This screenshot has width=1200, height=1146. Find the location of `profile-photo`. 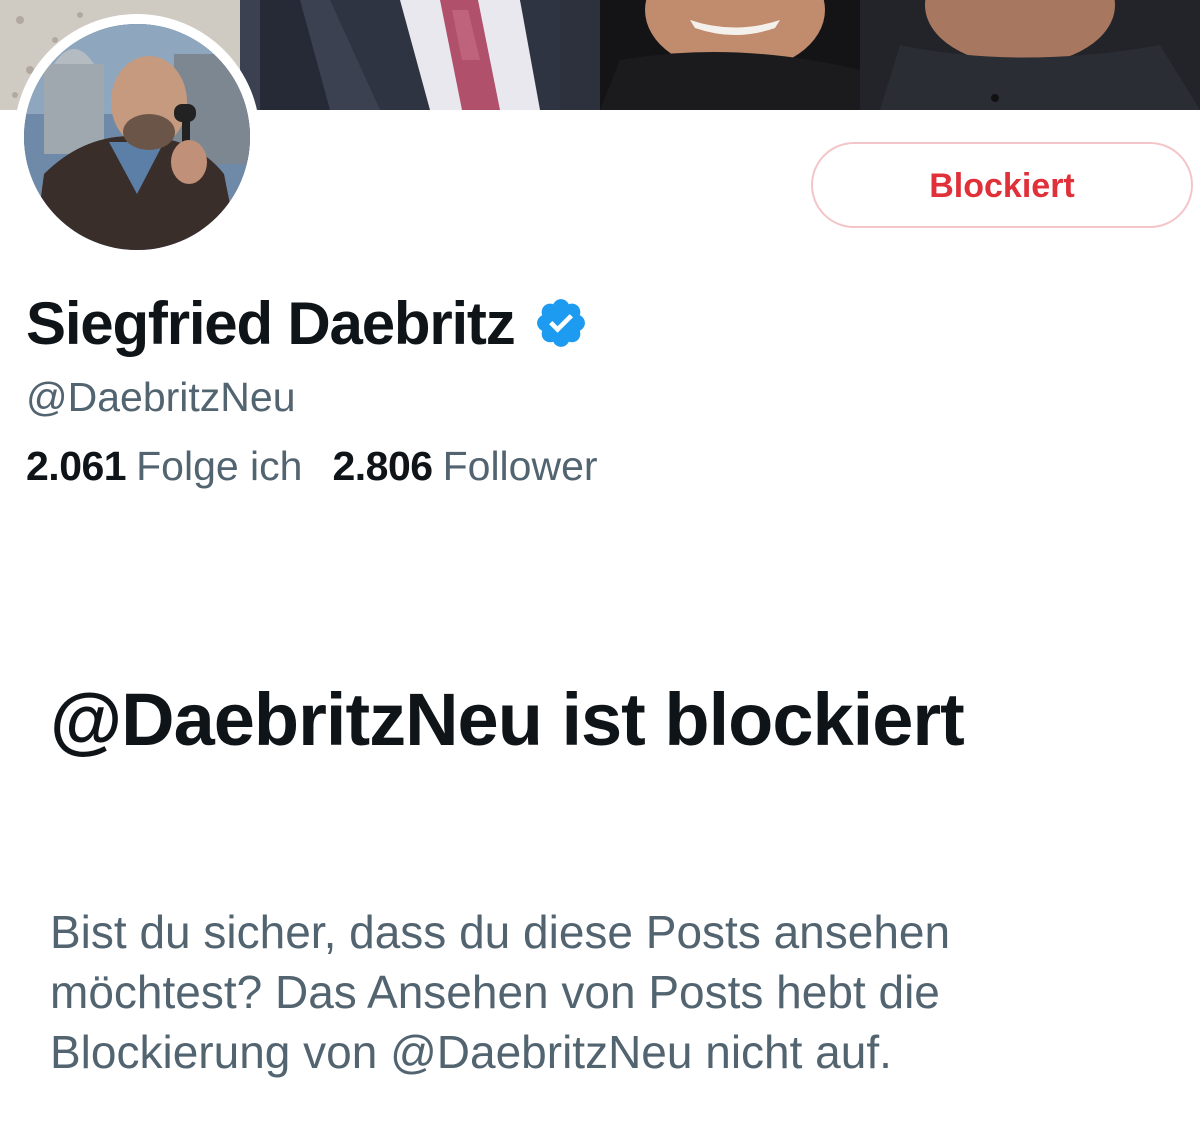

profile-photo is located at coordinates (137, 137).